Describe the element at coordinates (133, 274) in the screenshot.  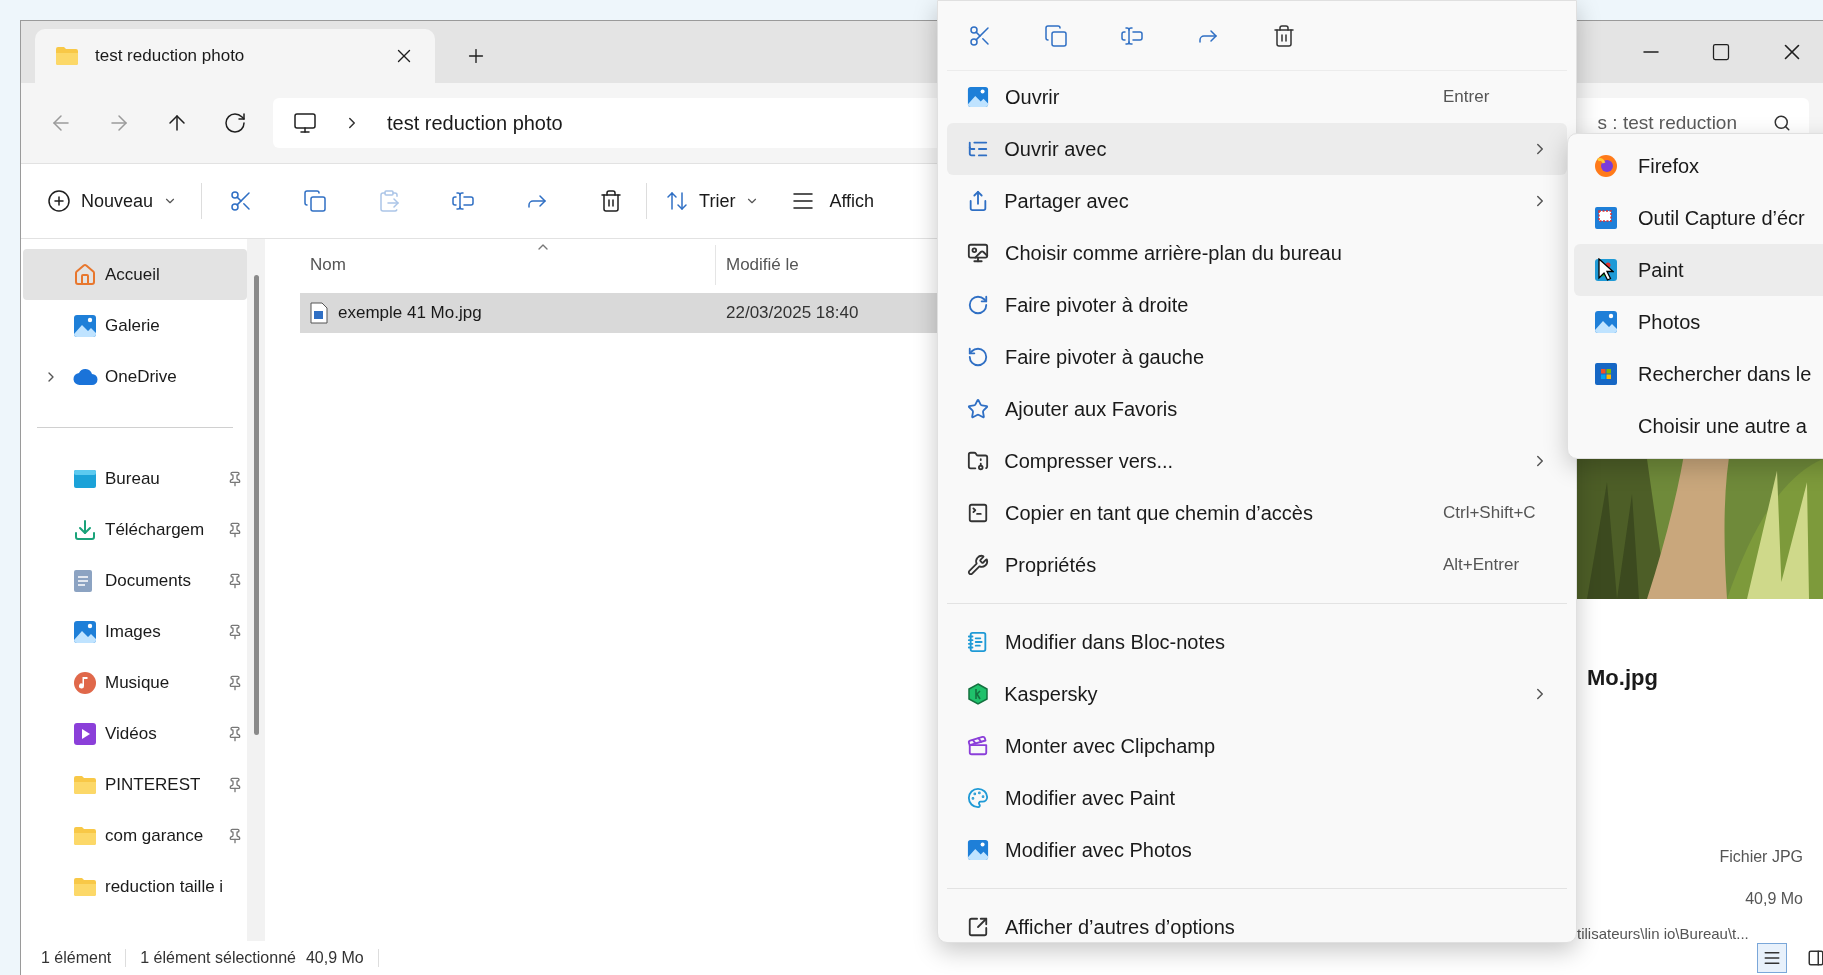
I see `sidebar-label: Accueil` at that location.